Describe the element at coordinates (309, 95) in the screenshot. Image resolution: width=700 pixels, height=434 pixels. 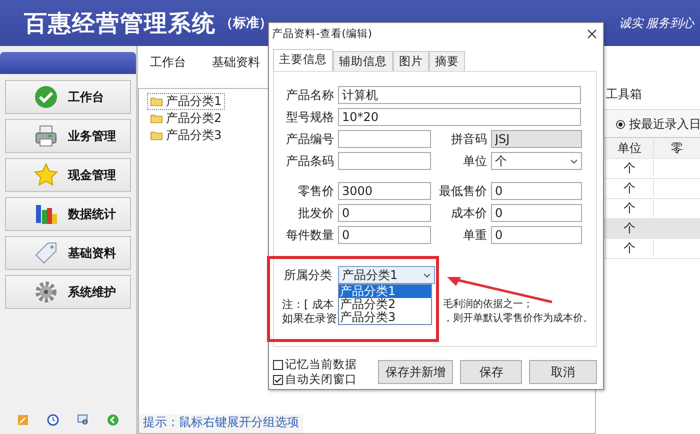
I see `field-label: 产品名称` at that location.